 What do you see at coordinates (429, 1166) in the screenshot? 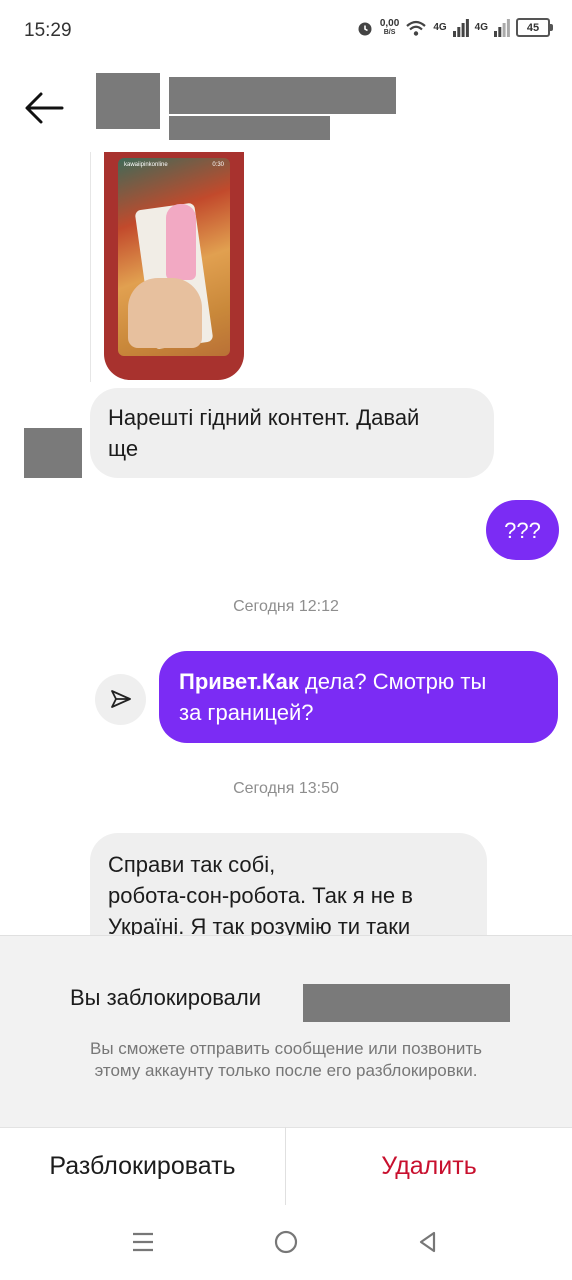
I see `delete-button: Удалить` at bounding box center [429, 1166].